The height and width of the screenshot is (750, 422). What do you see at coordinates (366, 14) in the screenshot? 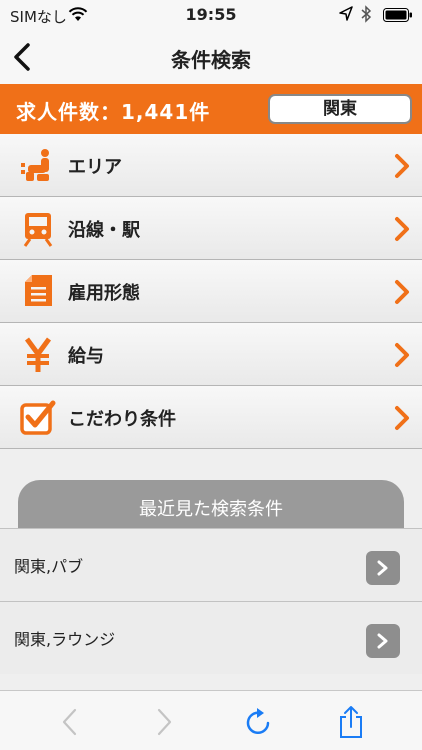
I see `bluetooth-icon` at bounding box center [366, 14].